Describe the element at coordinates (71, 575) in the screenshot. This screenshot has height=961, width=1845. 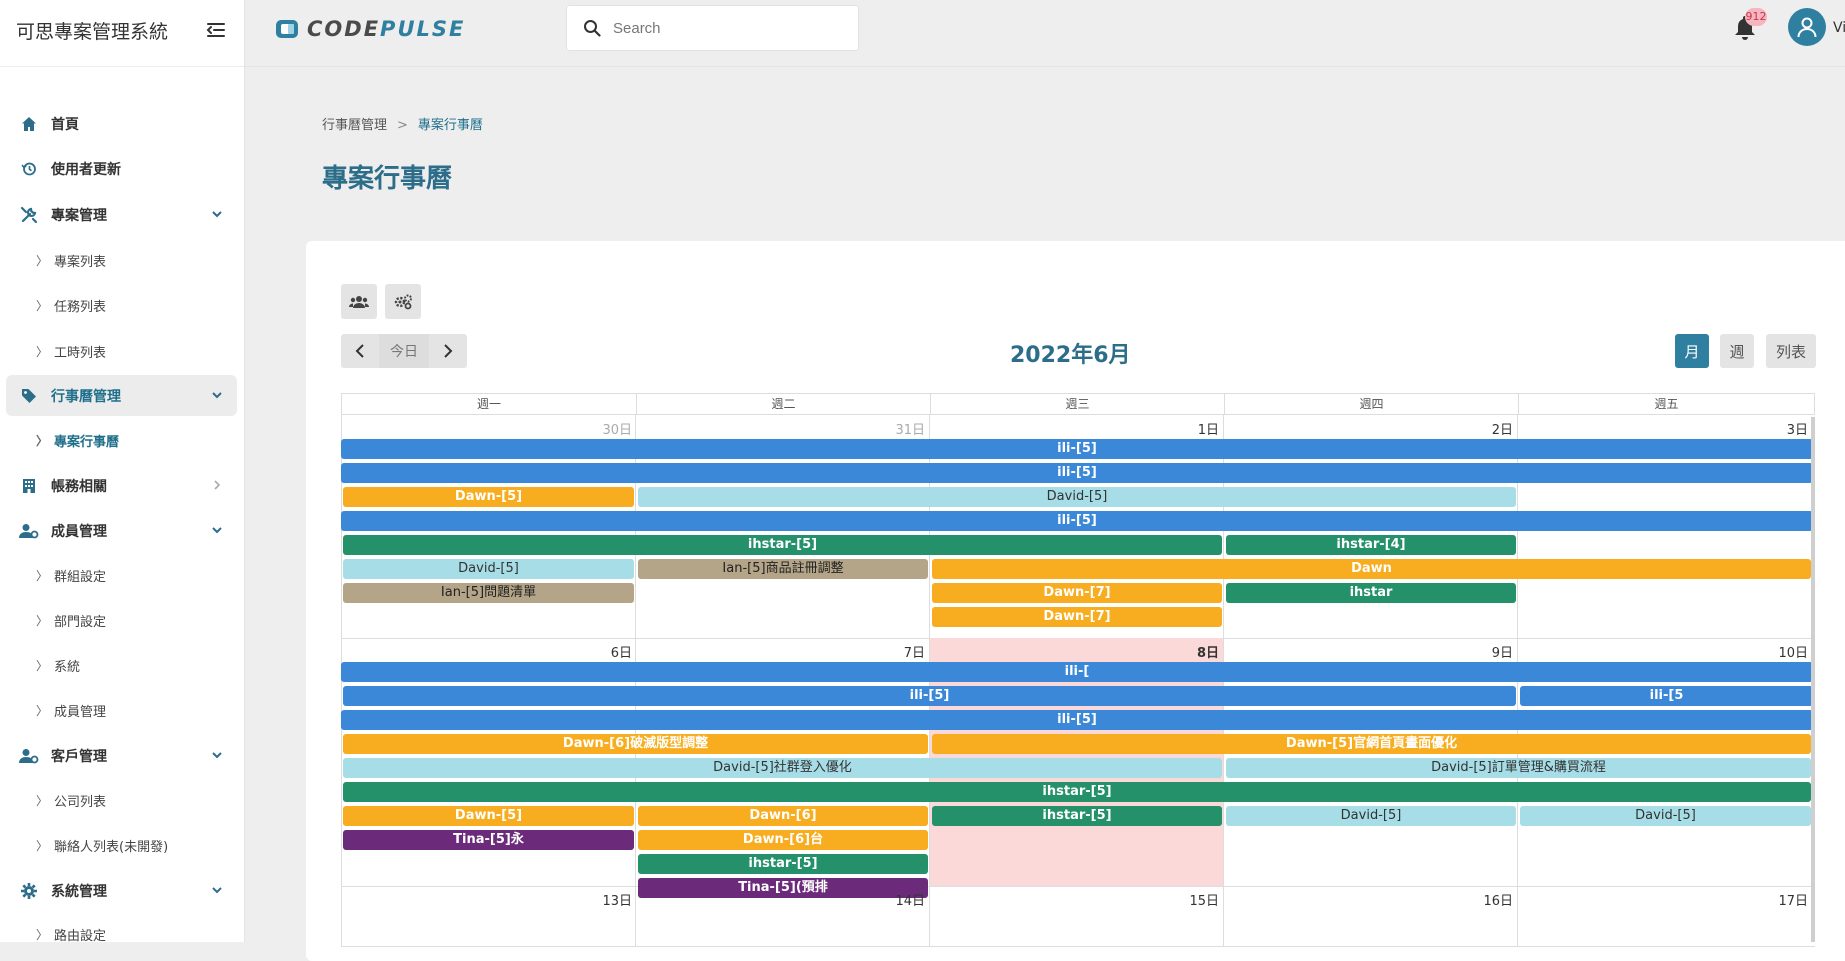
I see `sidebar-subitem-group-settings: 〉群組設定` at that location.